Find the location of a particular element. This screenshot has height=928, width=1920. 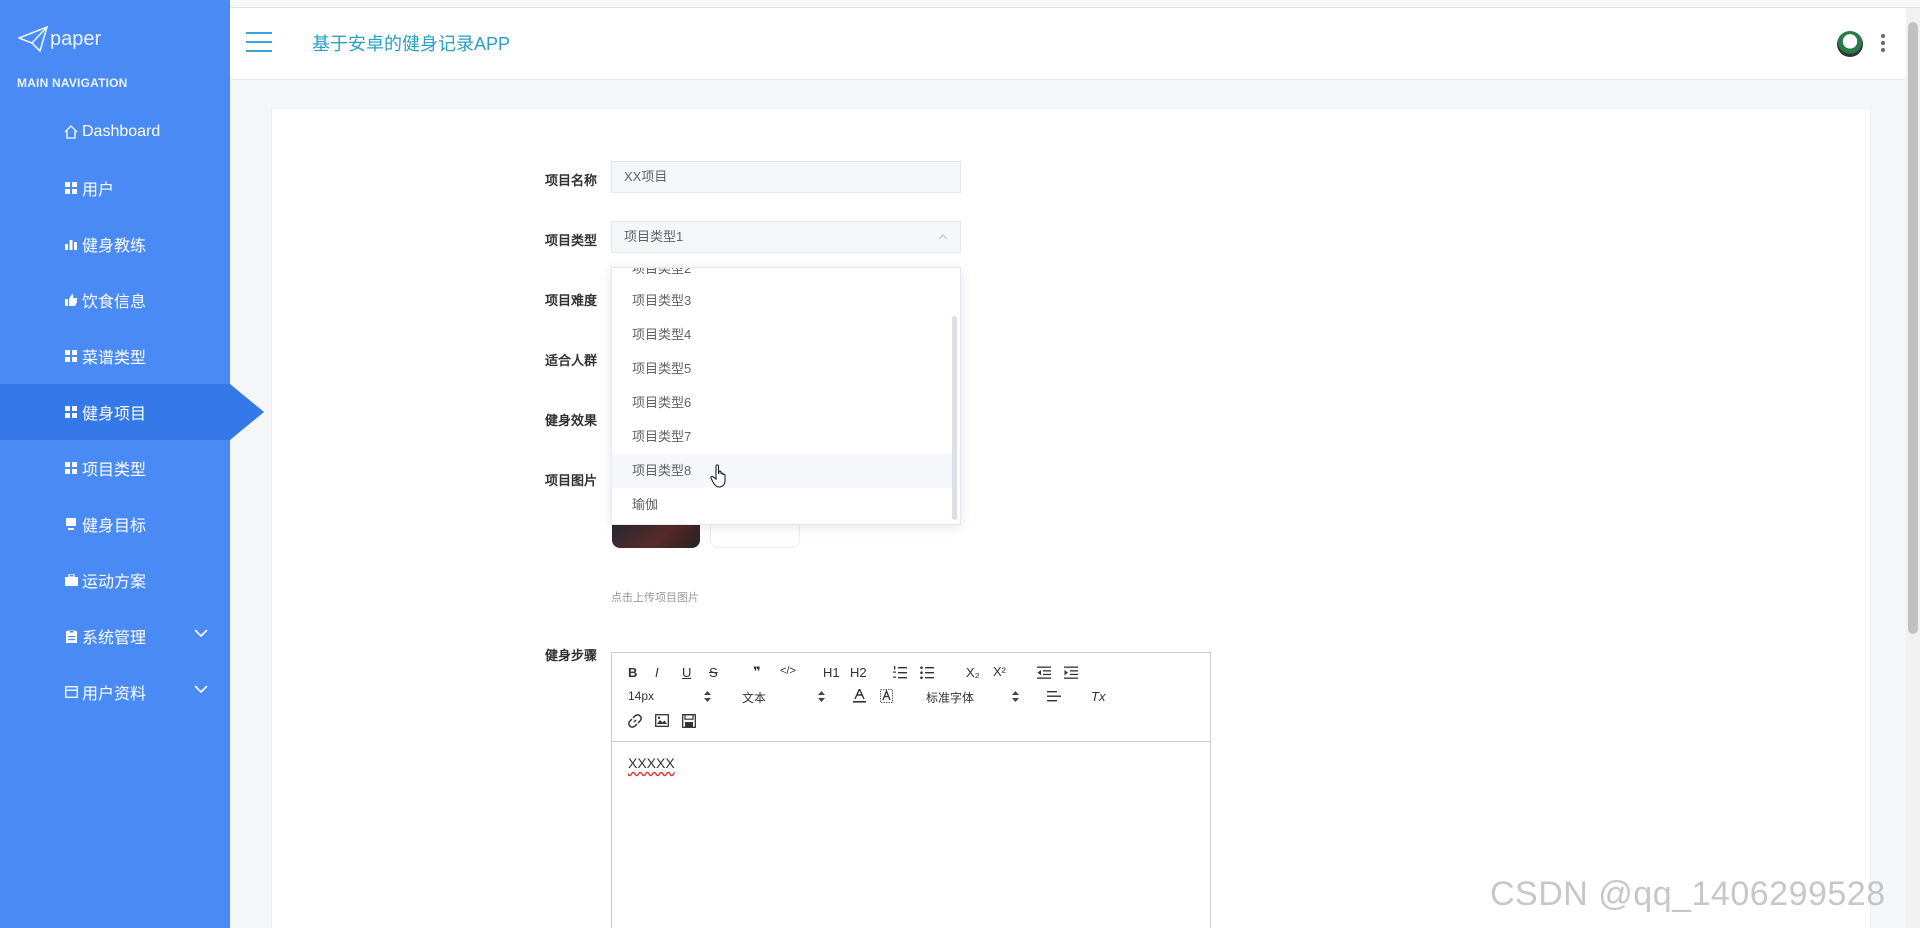

strikethrough-button: S is located at coordinates (713, 672).